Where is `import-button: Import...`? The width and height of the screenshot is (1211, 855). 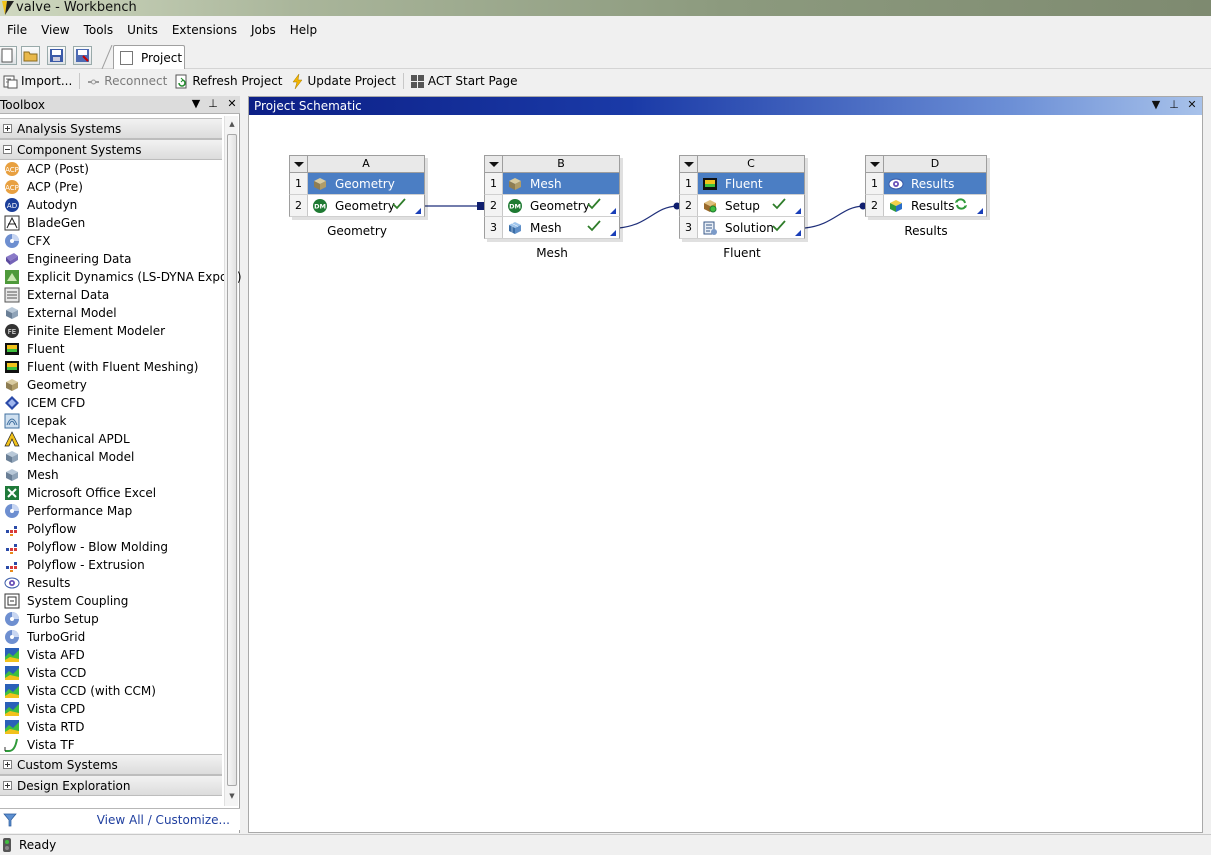 import-button: Import... is located at coordinates (38, 81).